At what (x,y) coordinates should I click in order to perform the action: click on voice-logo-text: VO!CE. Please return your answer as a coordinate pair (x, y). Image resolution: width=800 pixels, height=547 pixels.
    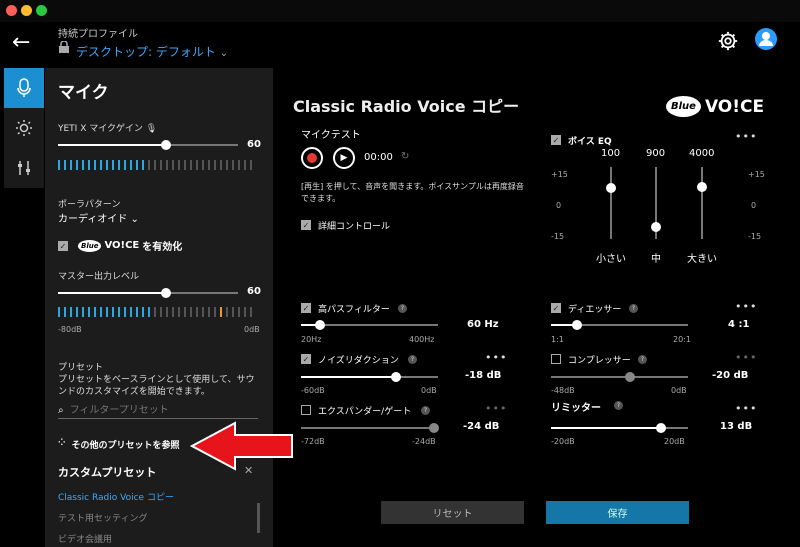
    Looking at the image, I should click on (122, 245).